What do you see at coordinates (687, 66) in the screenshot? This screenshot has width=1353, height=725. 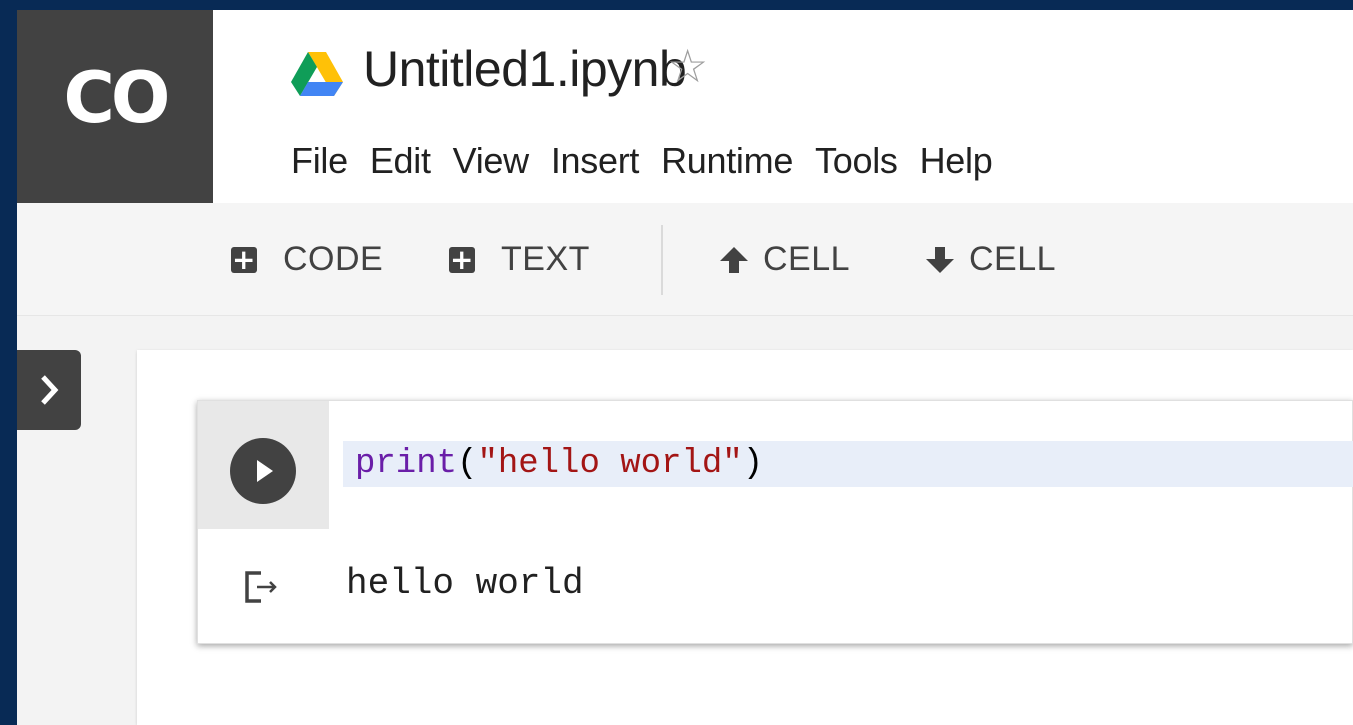 I see `star-icon: ☆` at bounding box center [687, 66].